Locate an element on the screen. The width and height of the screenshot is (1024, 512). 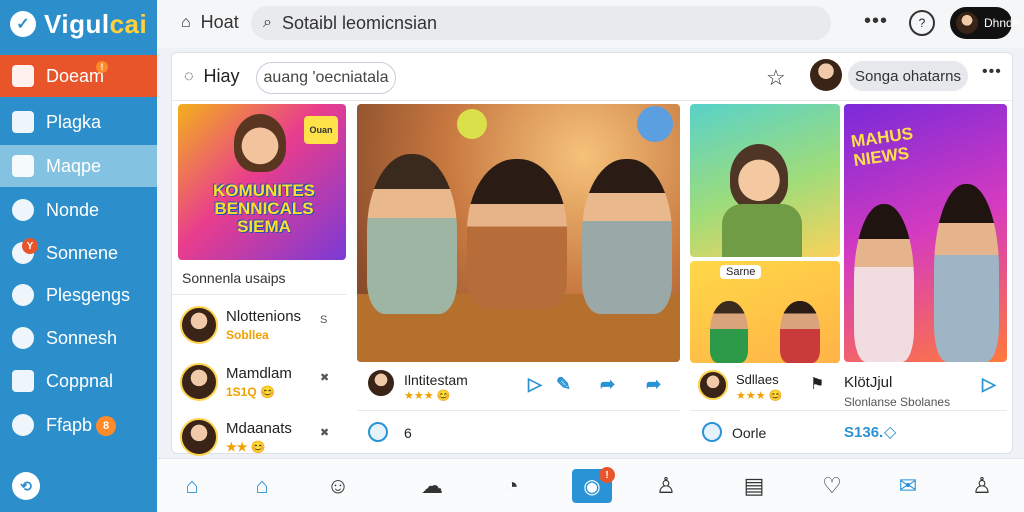
list-item: Nlottenions Sobllea S is located at coordinates (263, 326).